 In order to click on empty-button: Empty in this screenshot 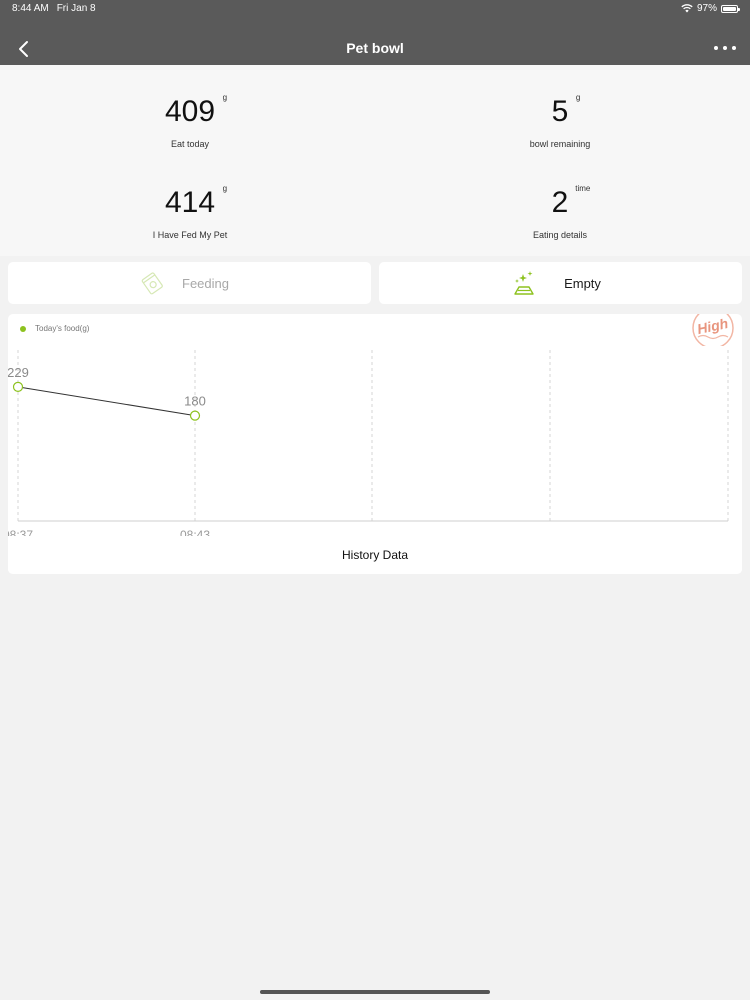, I will do `click(560, 283)`.